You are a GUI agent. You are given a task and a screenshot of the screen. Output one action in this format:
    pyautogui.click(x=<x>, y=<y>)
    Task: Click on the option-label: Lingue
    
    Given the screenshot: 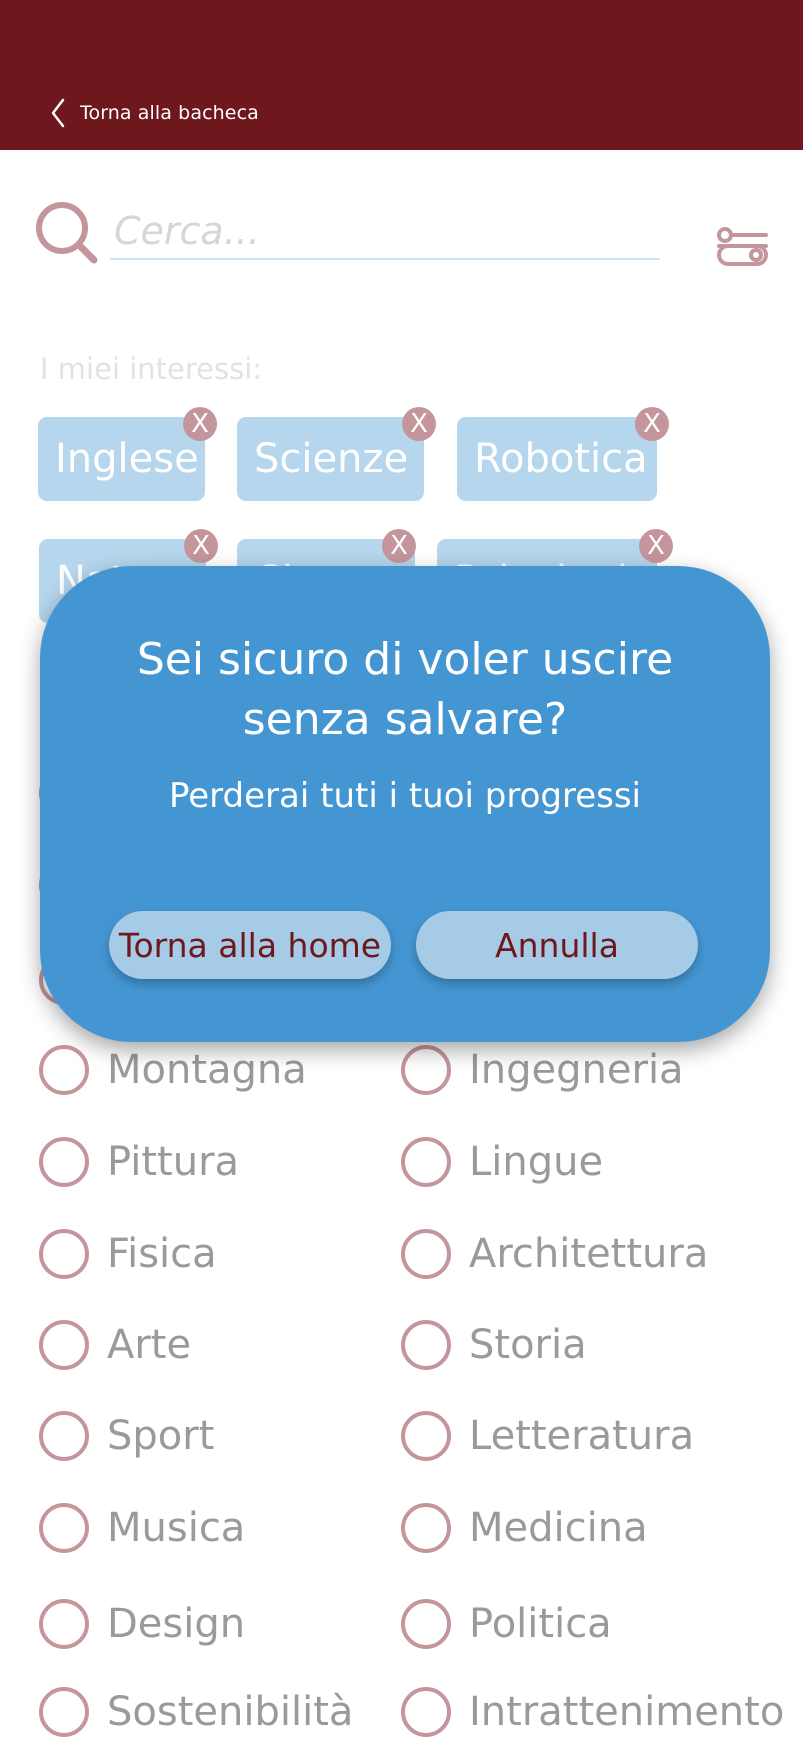 What is the action you would take?
    pyautogui.click(x=536, y=1162)
    